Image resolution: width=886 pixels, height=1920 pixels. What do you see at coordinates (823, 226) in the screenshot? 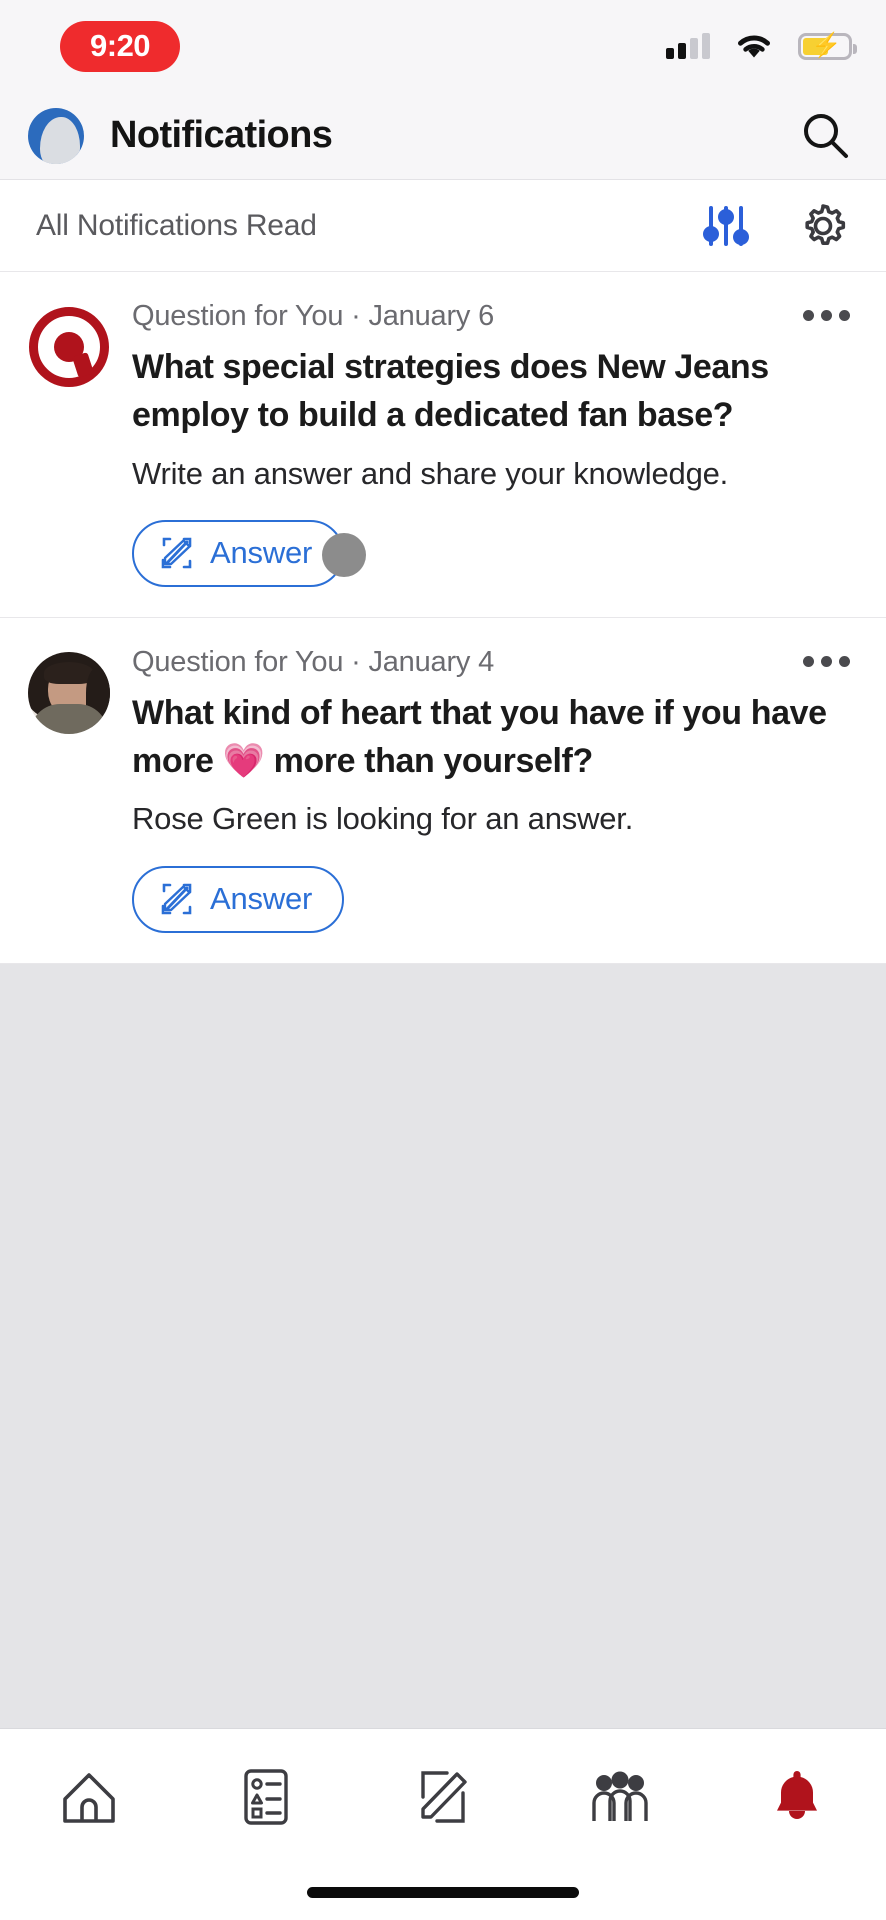
I see `gear-icon` at bounding box center [823, 226].